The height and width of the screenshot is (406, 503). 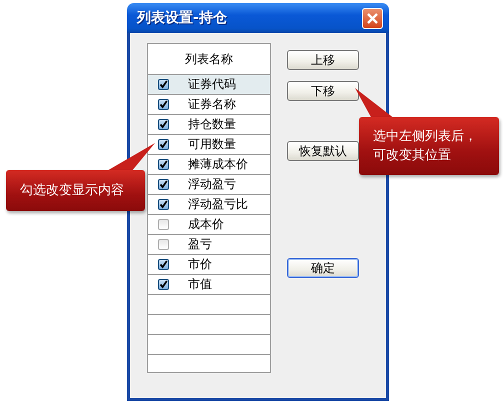 I want to click on callout-text: 选中左侧列表后，, so click(x=425, y=137).